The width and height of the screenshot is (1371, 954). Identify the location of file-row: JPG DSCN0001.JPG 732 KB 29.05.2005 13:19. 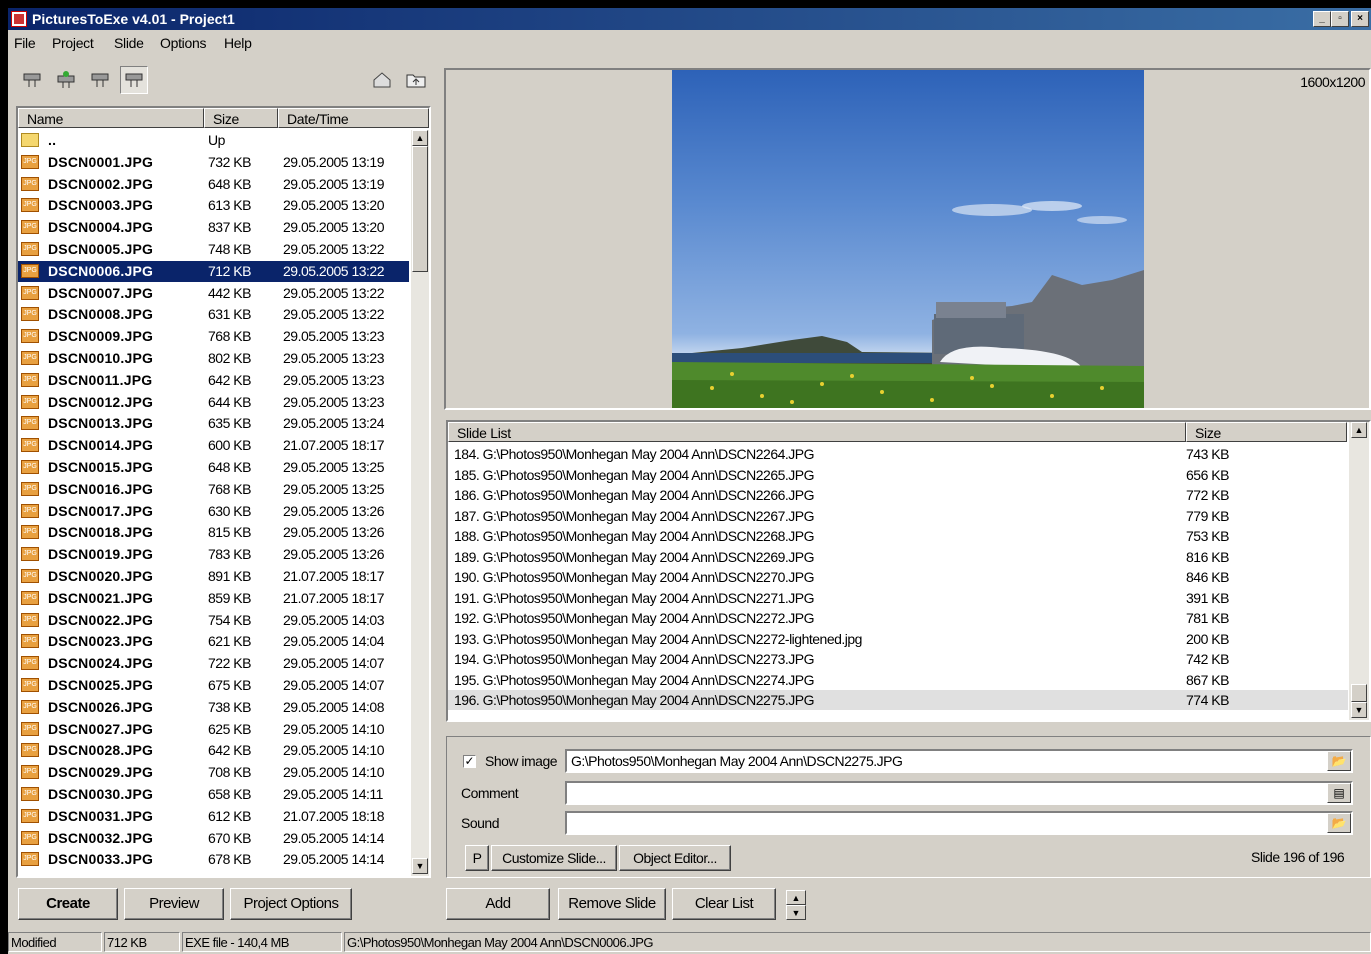
(213, 162).